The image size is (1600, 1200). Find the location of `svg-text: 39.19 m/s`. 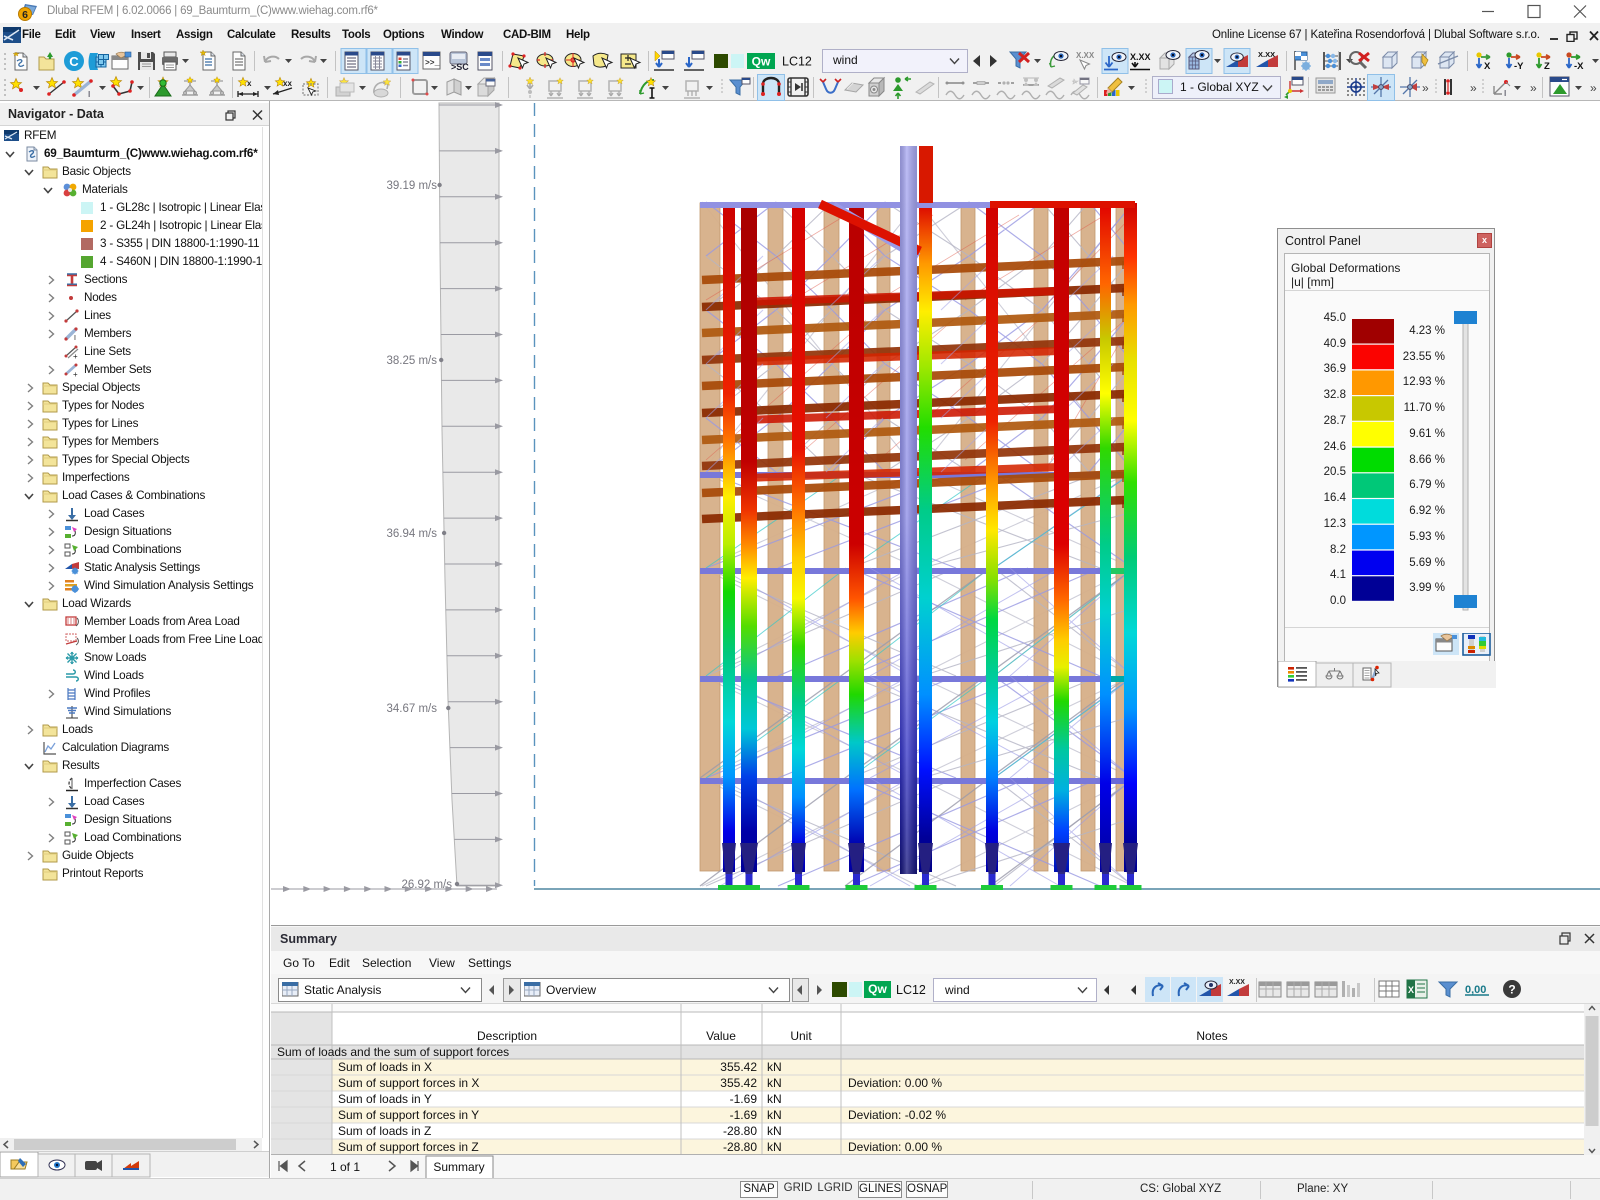

svg-text: 39.19 m/s is located at coordinates (412, 186).